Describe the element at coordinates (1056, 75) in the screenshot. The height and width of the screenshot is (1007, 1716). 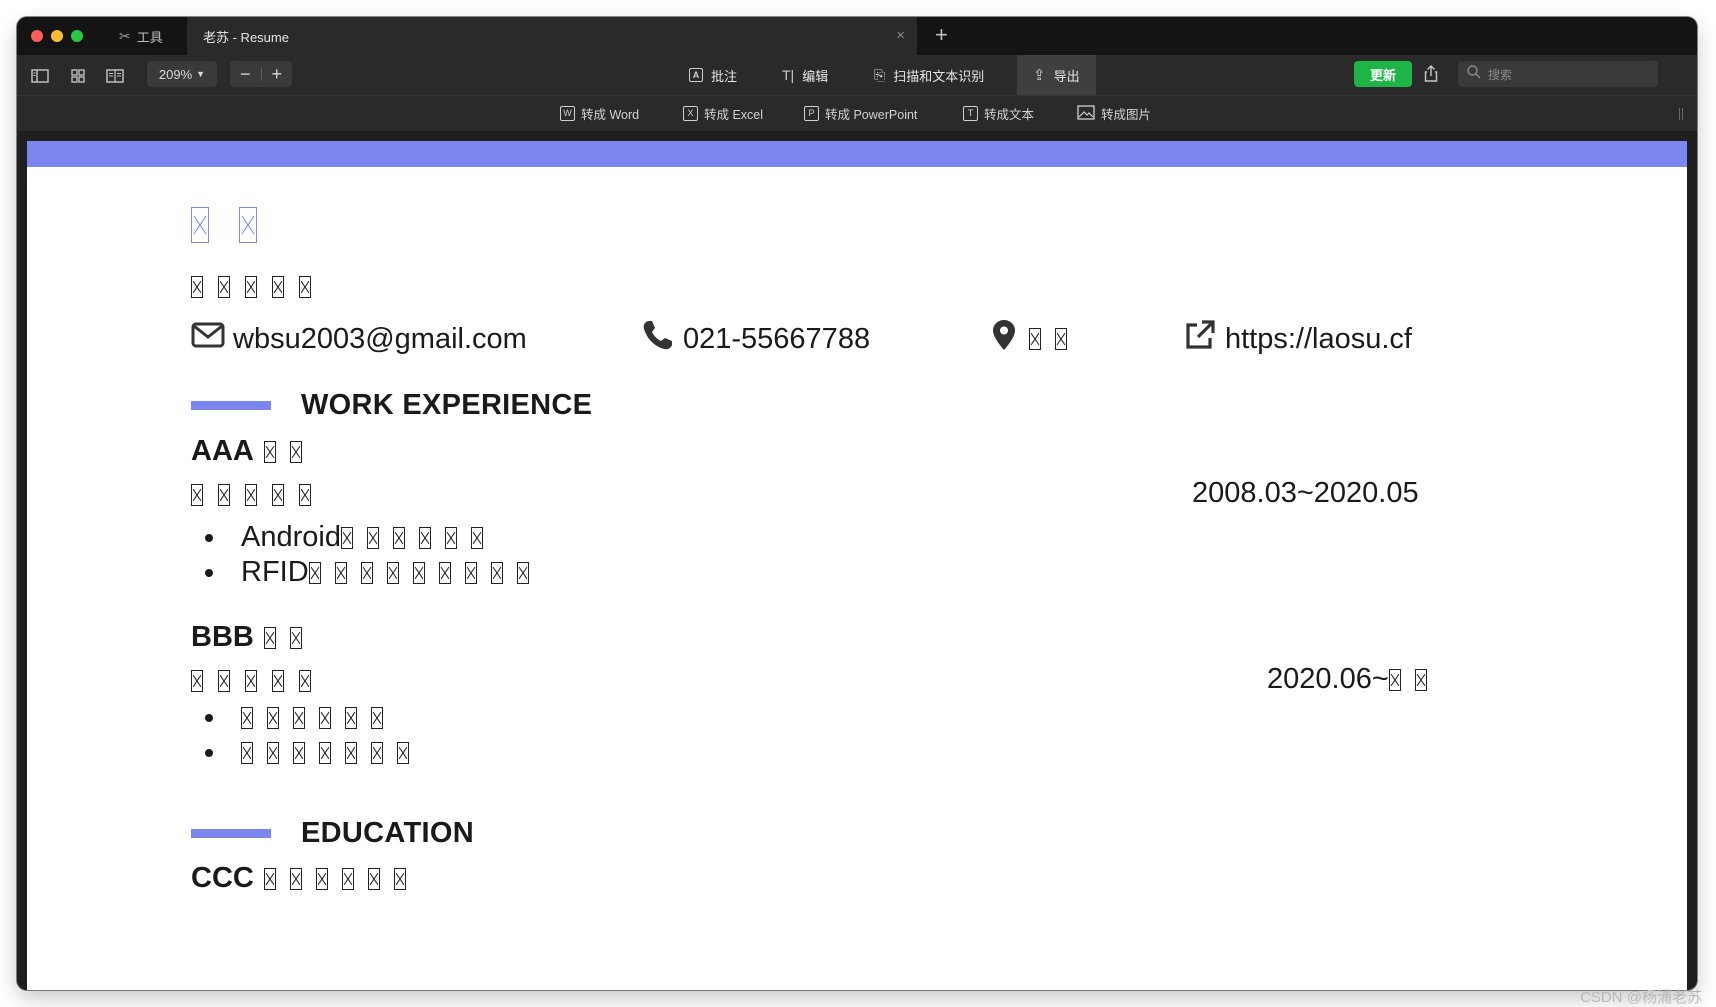
I see `export-button: ⇪ 导出` at that location.